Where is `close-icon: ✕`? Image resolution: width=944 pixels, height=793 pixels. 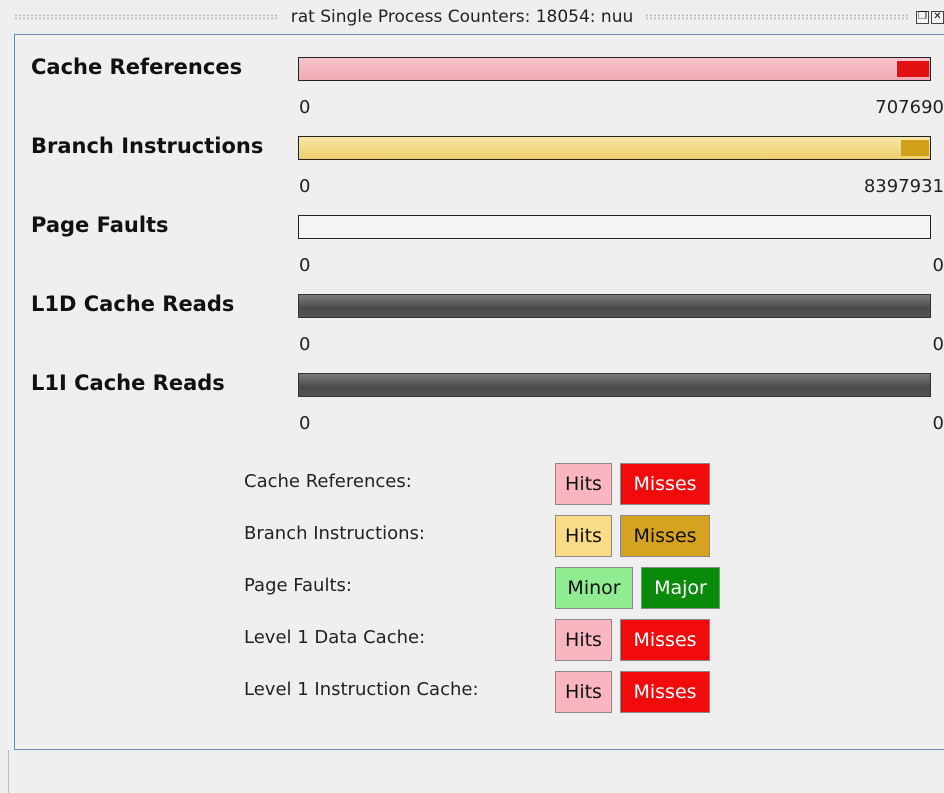
close-icon: ✕ is located at coordinates (937, 17).